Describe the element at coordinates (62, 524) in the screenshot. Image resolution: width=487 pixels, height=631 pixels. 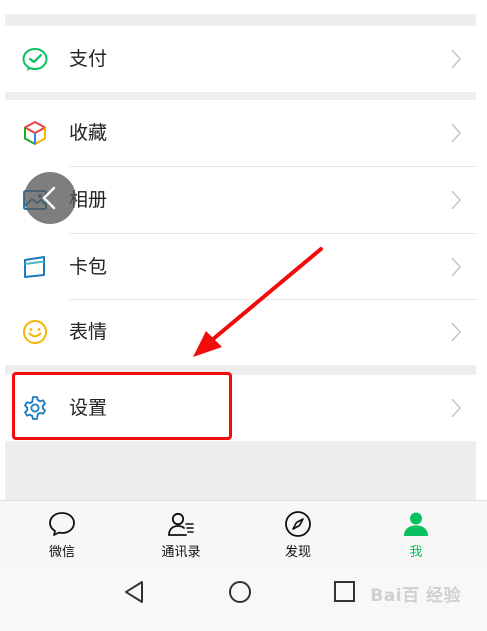
I see `chat-bubble-icon` at that location.